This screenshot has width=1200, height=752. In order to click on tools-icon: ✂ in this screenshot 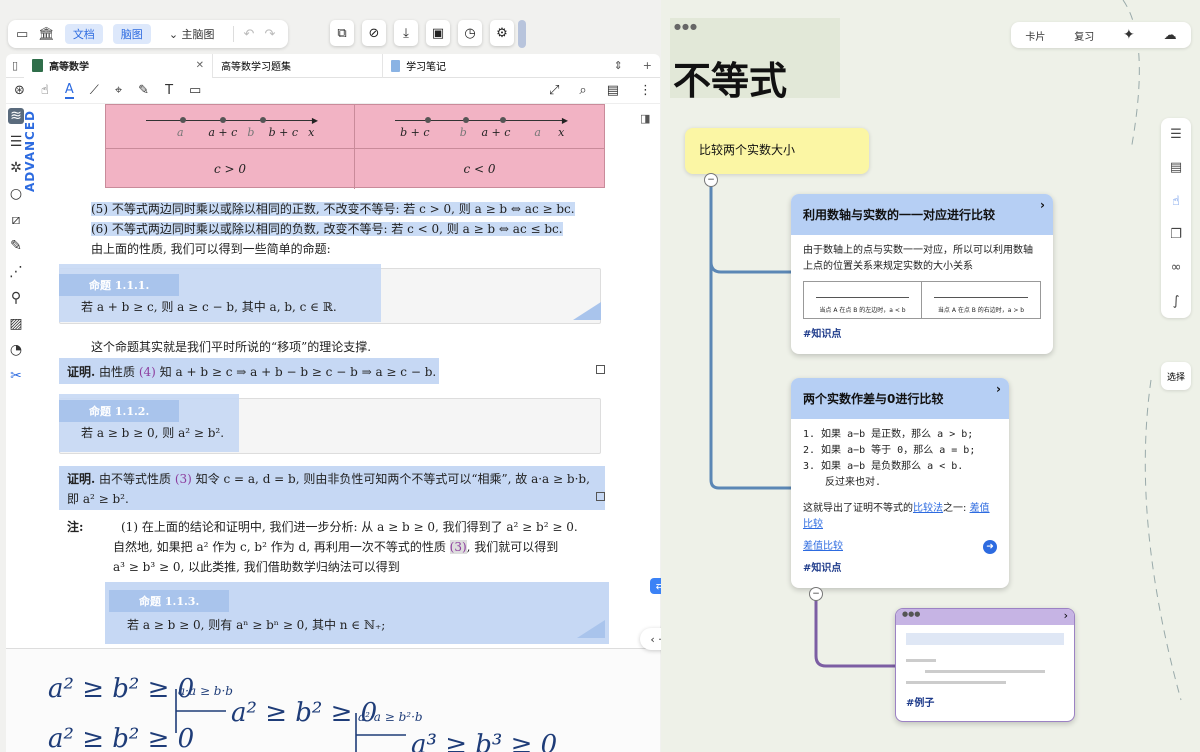, I will do `click(16, 376)`.